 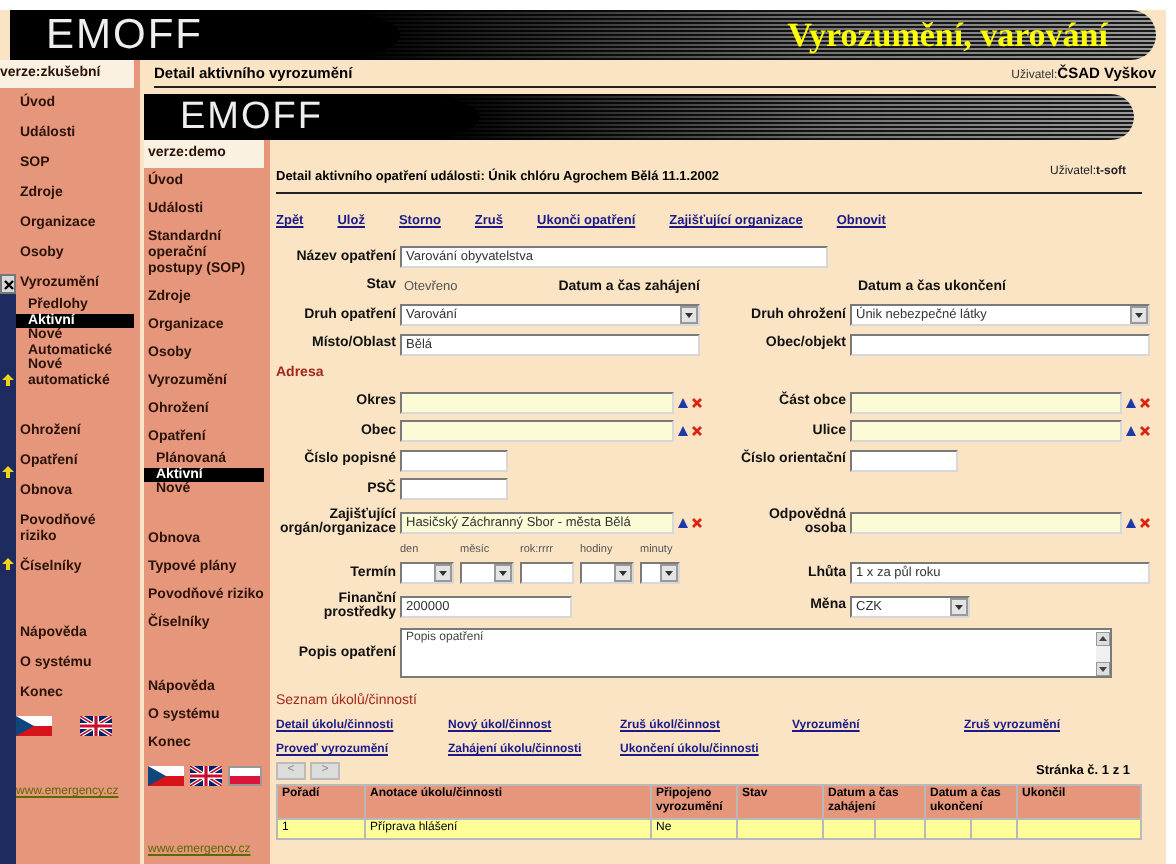 I want to click on close-icon, so click(x=8, y=284).